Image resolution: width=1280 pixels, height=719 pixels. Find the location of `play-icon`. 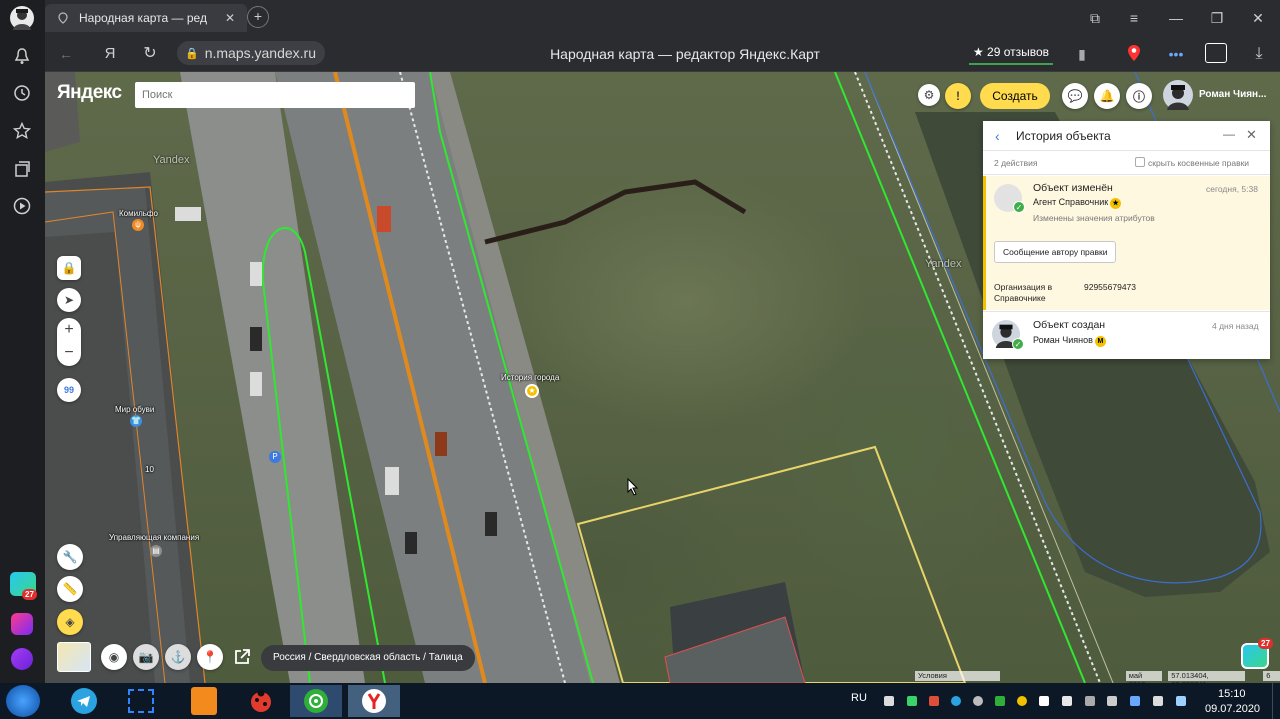

play-icon is located at coordinates (22, 206).